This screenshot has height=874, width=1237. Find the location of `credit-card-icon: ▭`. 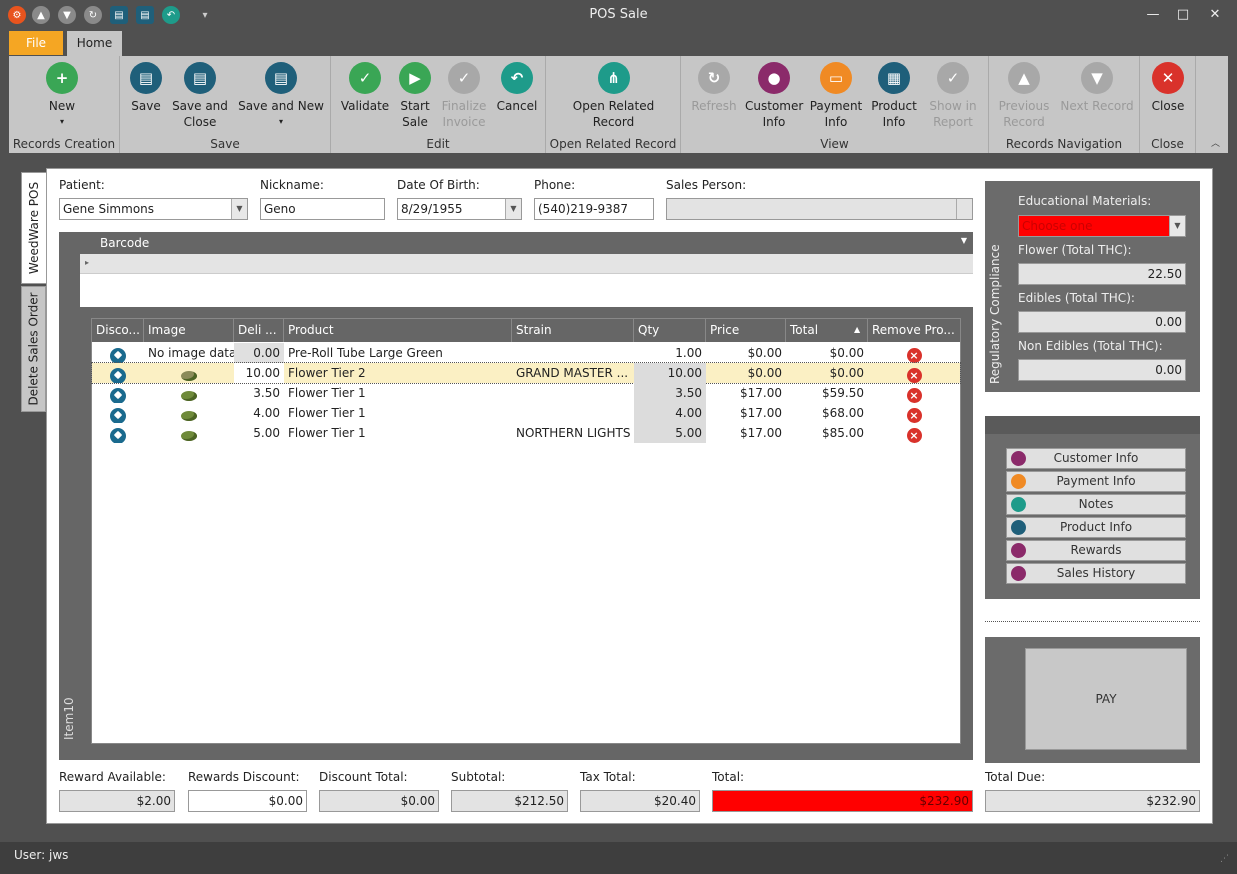

credit-card-icon: ▭ is located at coordinates (836, 78).